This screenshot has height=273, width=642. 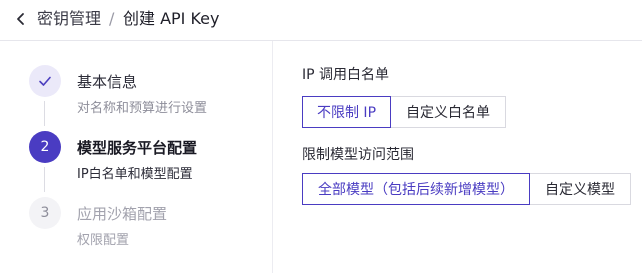 I want to click on custom-models-option: 自定义模型, so click(x=580, y=189).